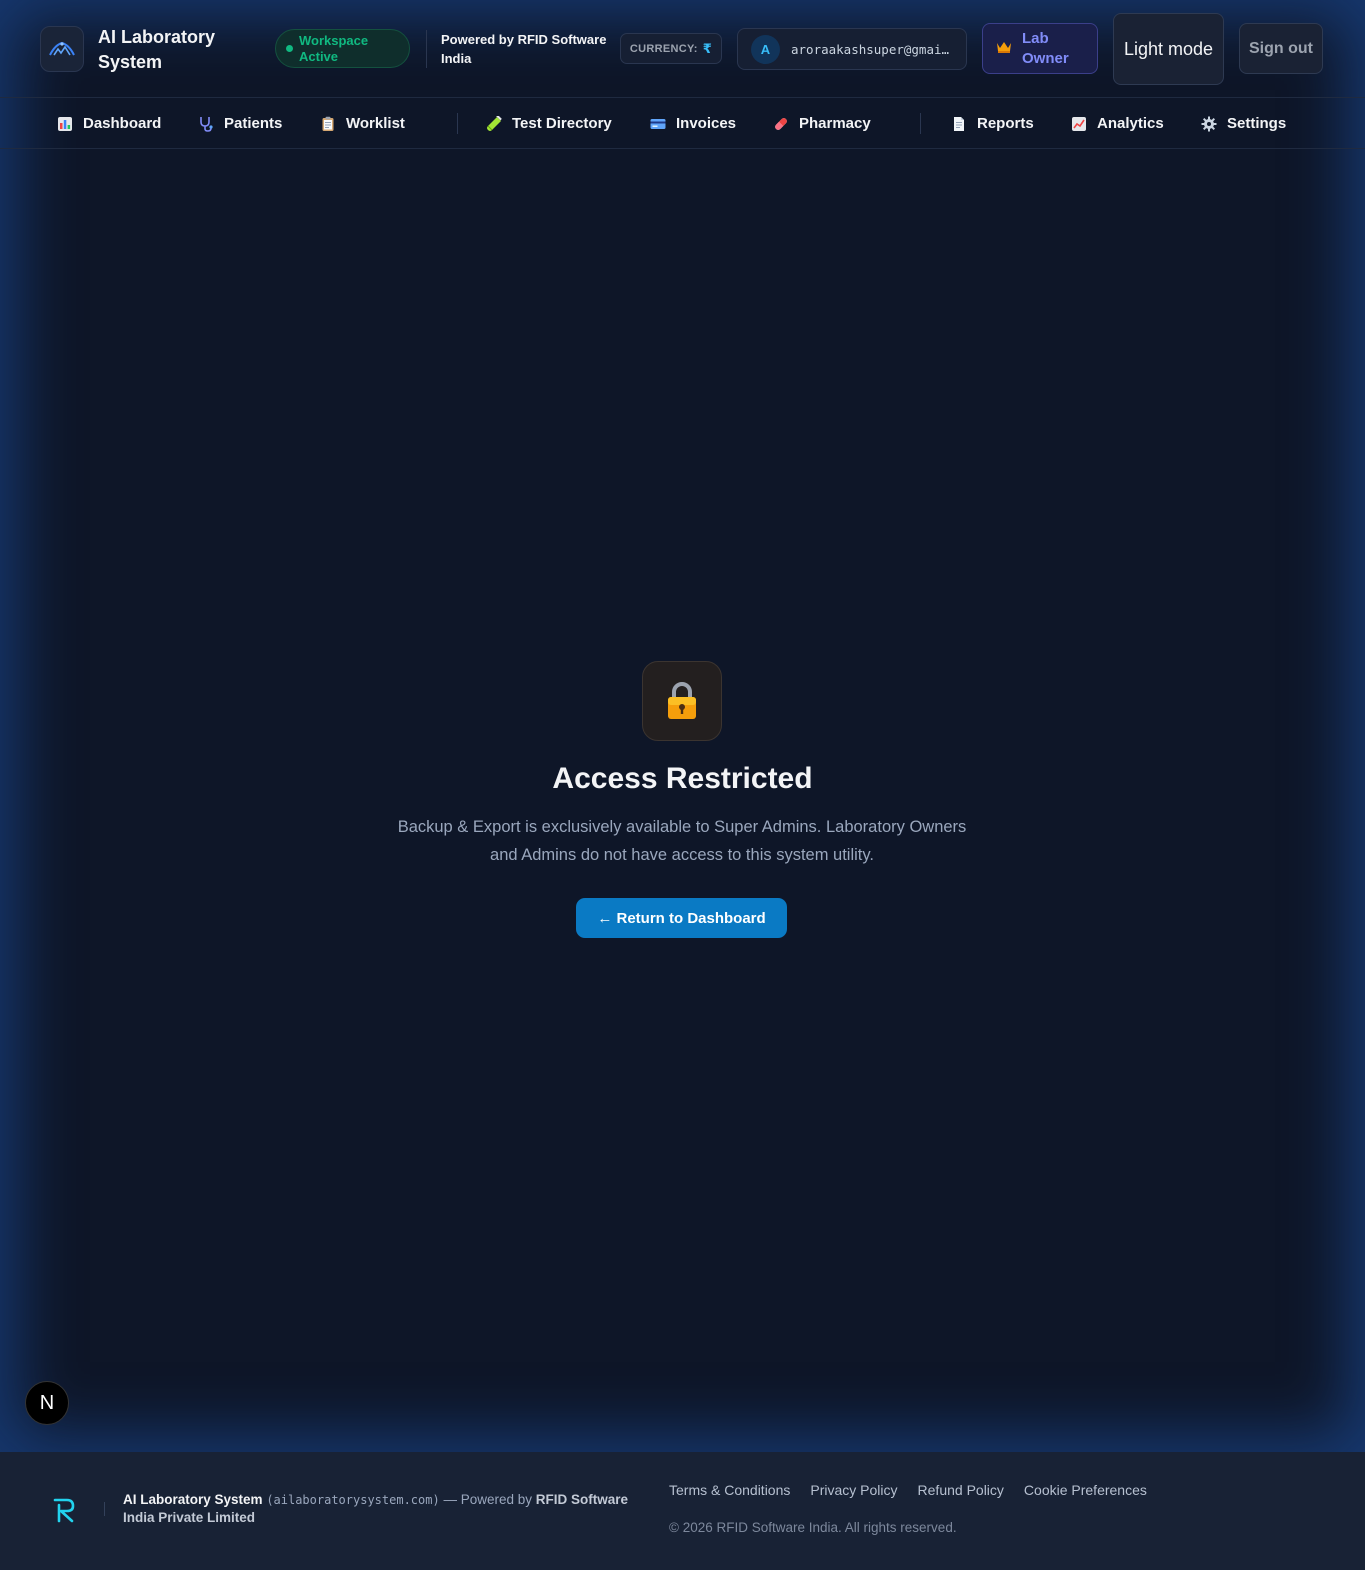 This screenshot has width=1365, height=1570. I want to click on gear-icon, so click(1209, 124).